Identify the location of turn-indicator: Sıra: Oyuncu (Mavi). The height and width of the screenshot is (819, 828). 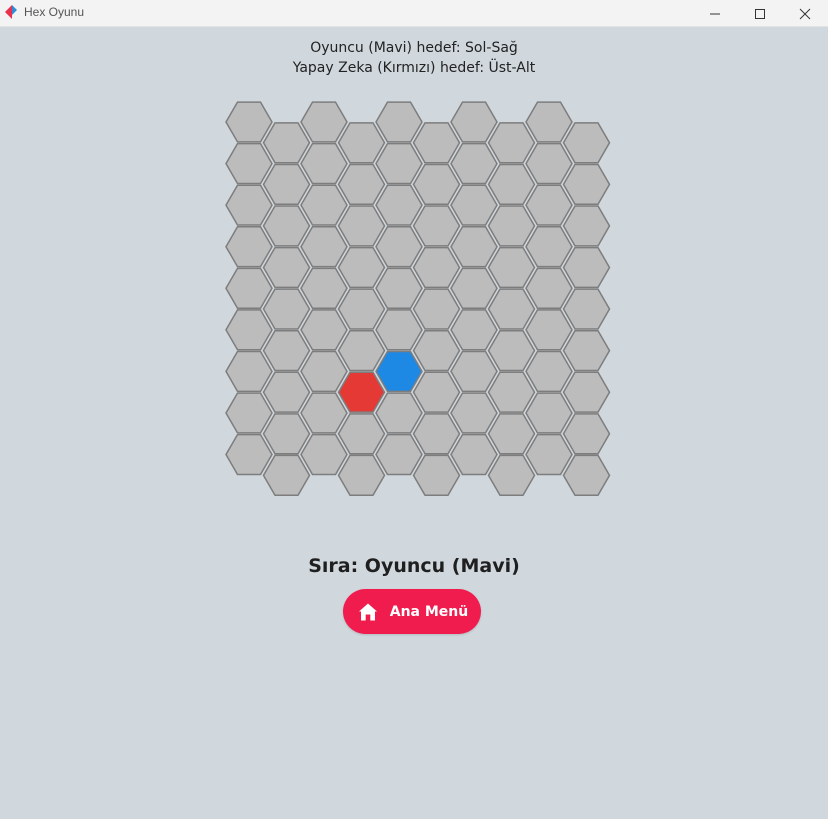
(414, 566).